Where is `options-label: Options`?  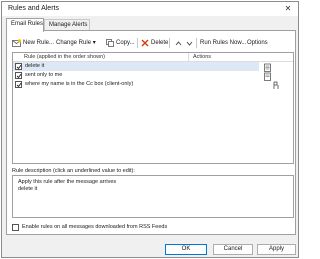 options-label: Options is located at coordinates (257, 43).